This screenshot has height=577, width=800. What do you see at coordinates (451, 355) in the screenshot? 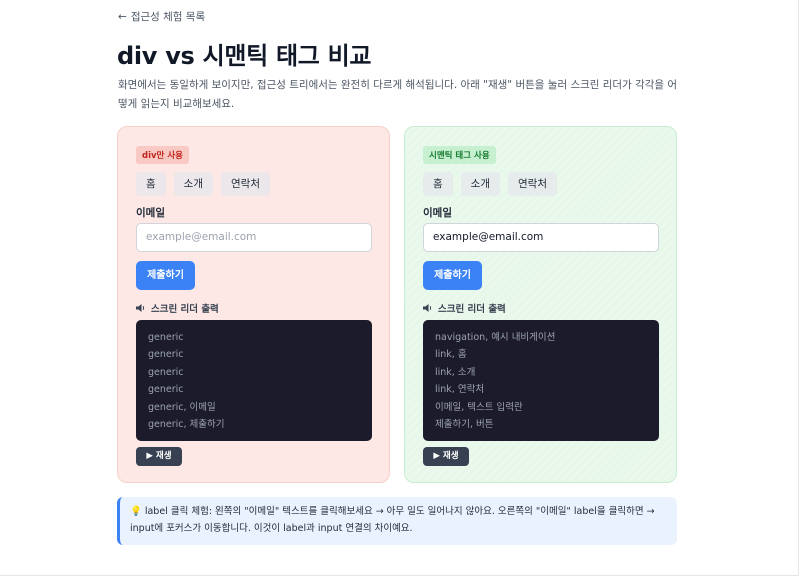
I see `sr-output-line: link, 홈` at bounding box center [451, 355].